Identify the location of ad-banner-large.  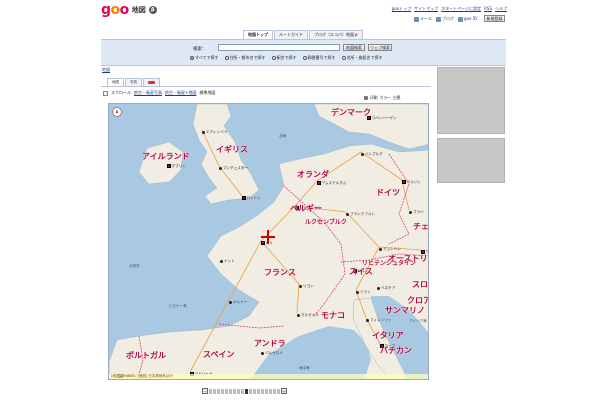
(471, 100).